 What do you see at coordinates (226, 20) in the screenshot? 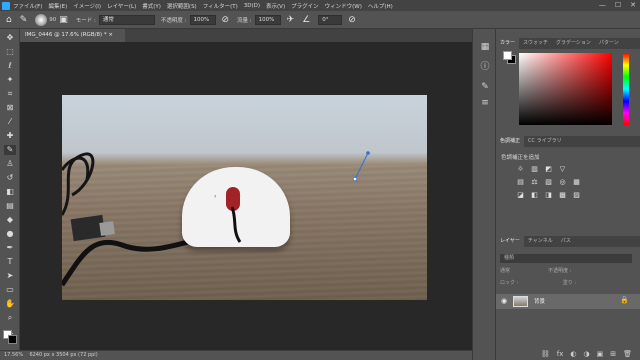
I see `pressure-opacity-icon: ⊘` at bounding box center [226, 20].